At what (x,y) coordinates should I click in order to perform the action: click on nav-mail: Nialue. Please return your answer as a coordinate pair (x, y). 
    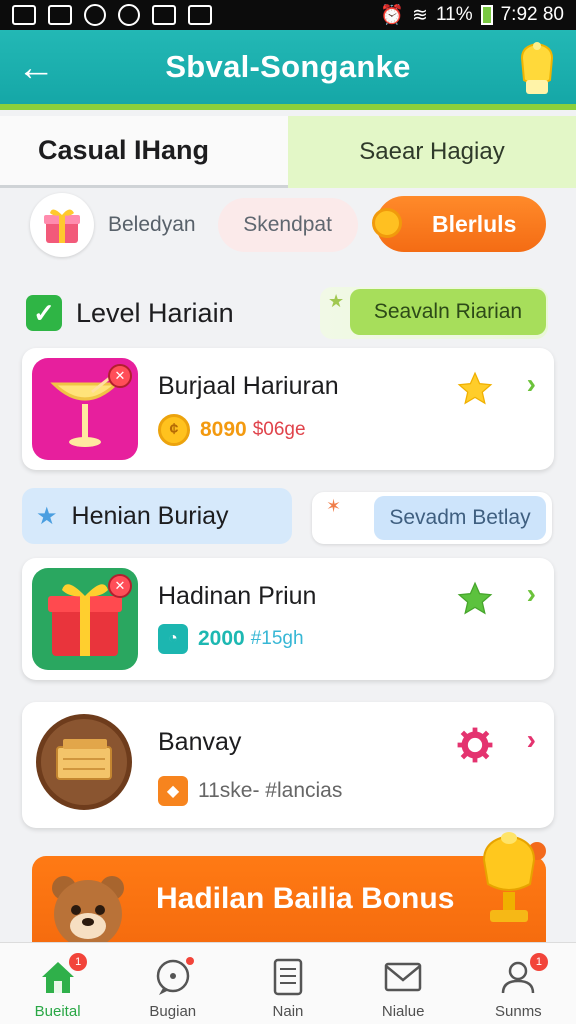
    Looking at the image, I should click on (403, 983).